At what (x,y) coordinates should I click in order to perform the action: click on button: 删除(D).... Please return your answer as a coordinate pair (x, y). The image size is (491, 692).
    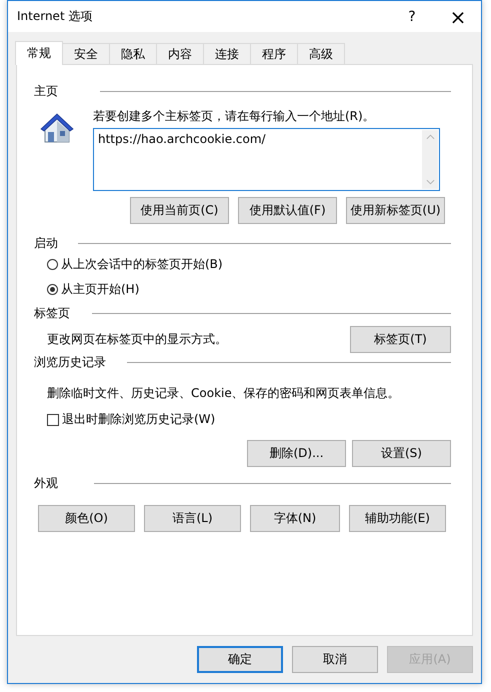
    Looking at the image, I should click on (296, 453).